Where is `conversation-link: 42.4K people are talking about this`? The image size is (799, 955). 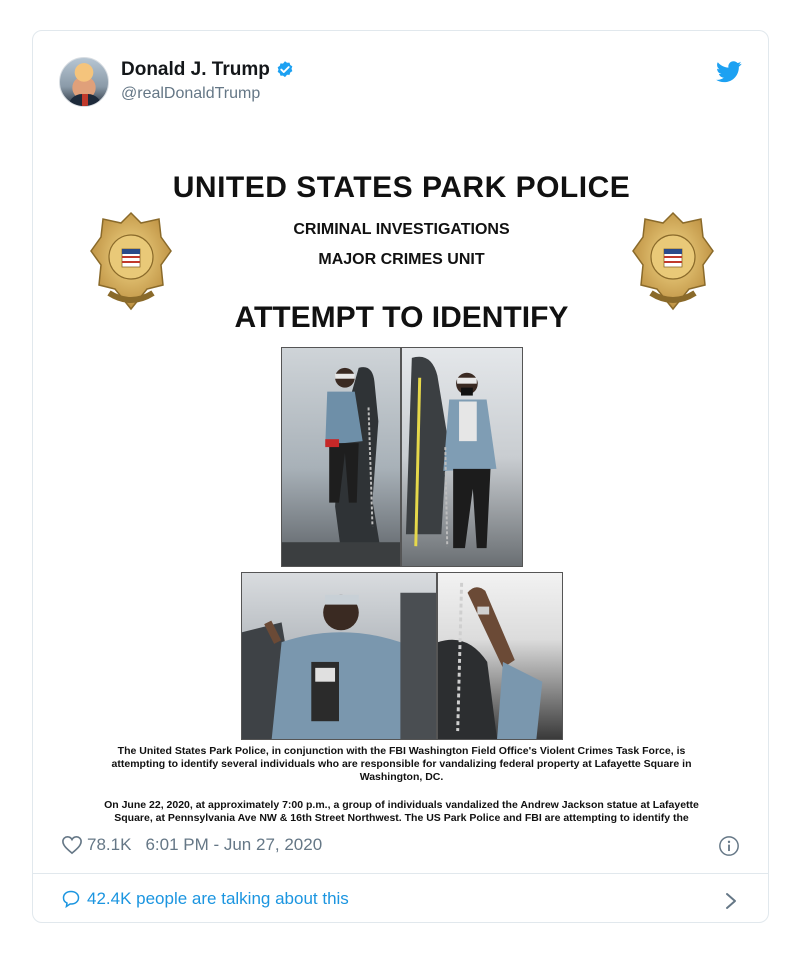 conversation-link: 42.4K people are talking about this is located at coordinates (205, 899).